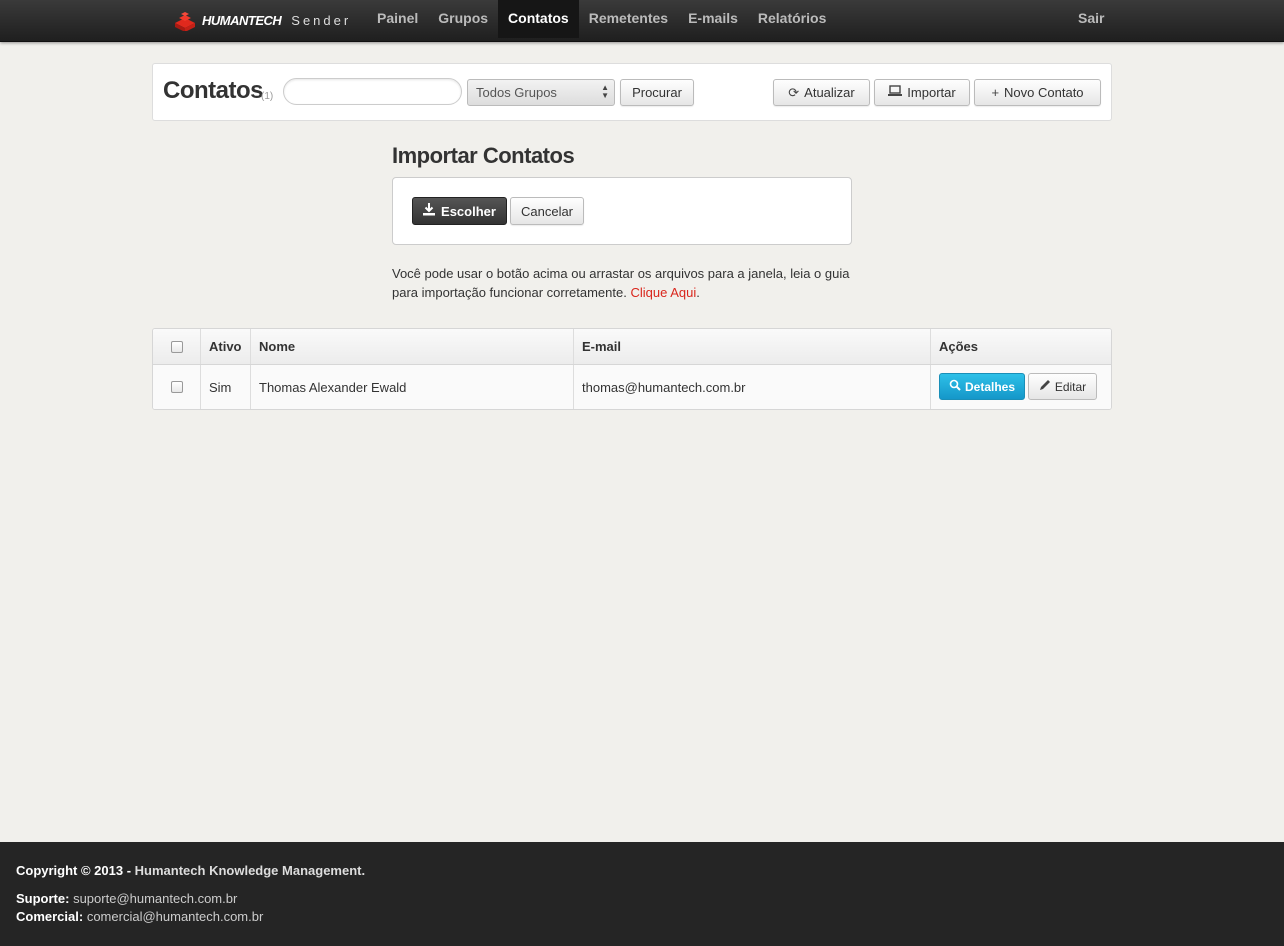 Image resolution: width=1284 pixels, height=946 pixels. I want to click on download-icon, so click(429, 211).